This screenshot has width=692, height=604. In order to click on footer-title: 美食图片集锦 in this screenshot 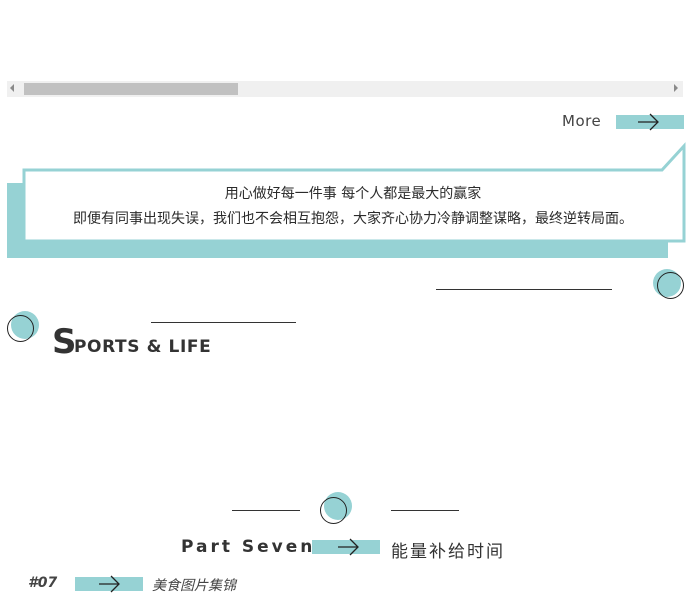, I will do `click(194, 586)`.